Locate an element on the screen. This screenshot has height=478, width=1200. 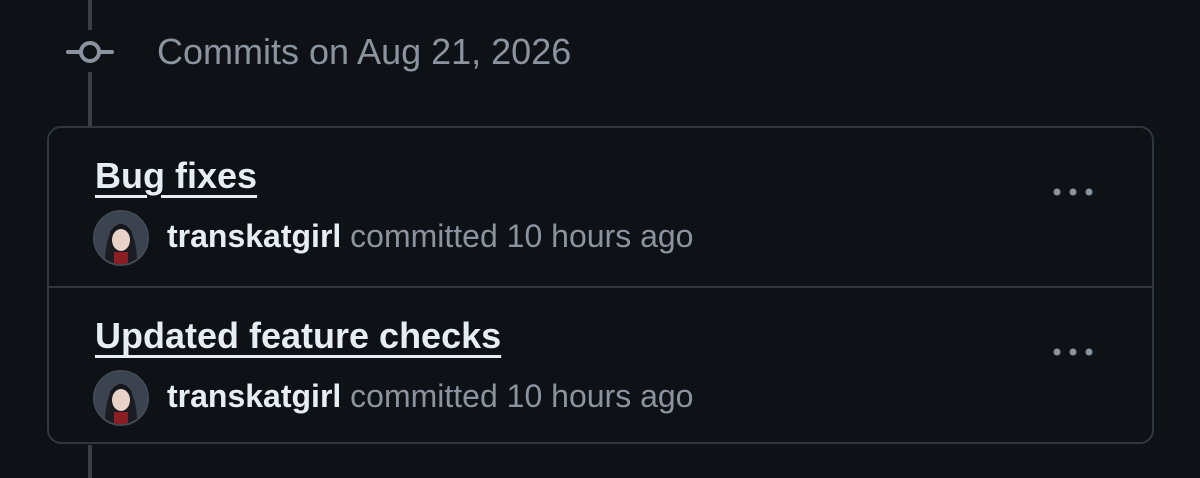
commit-title-link: Updated feature checks is located at coordinates (298, 336).